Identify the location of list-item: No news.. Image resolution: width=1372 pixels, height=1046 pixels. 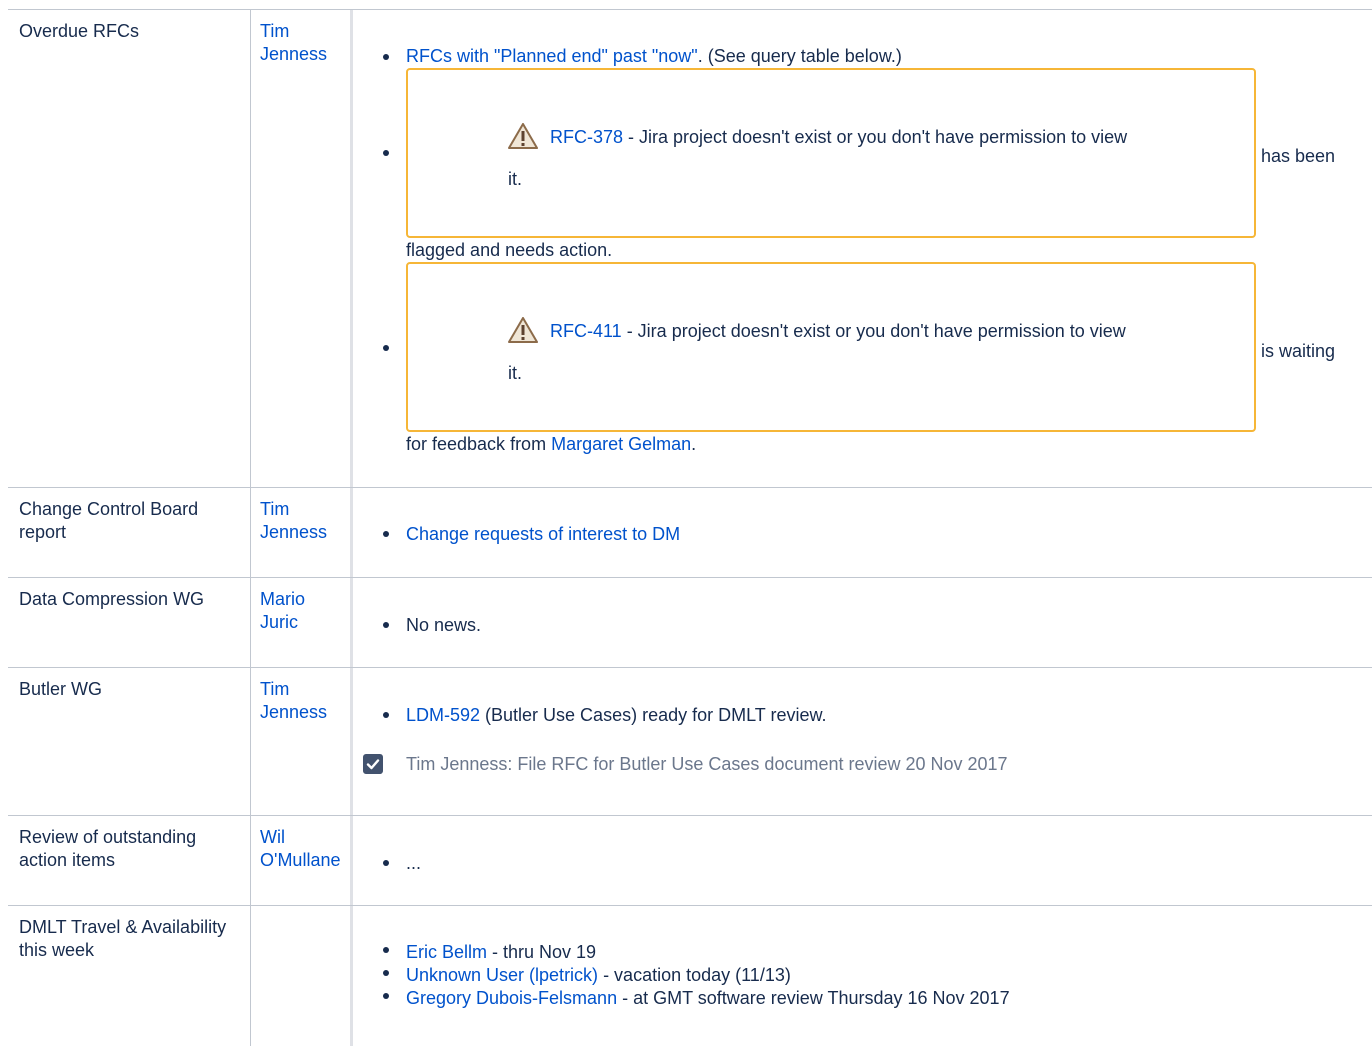
(444, 625).